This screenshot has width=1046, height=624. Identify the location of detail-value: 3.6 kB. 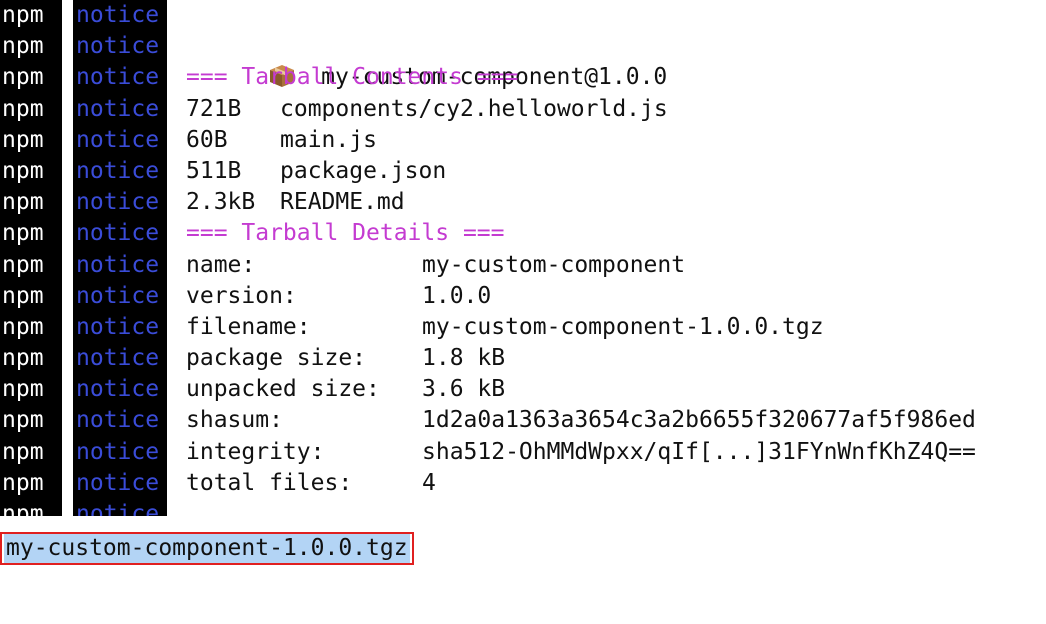
(464, 389).